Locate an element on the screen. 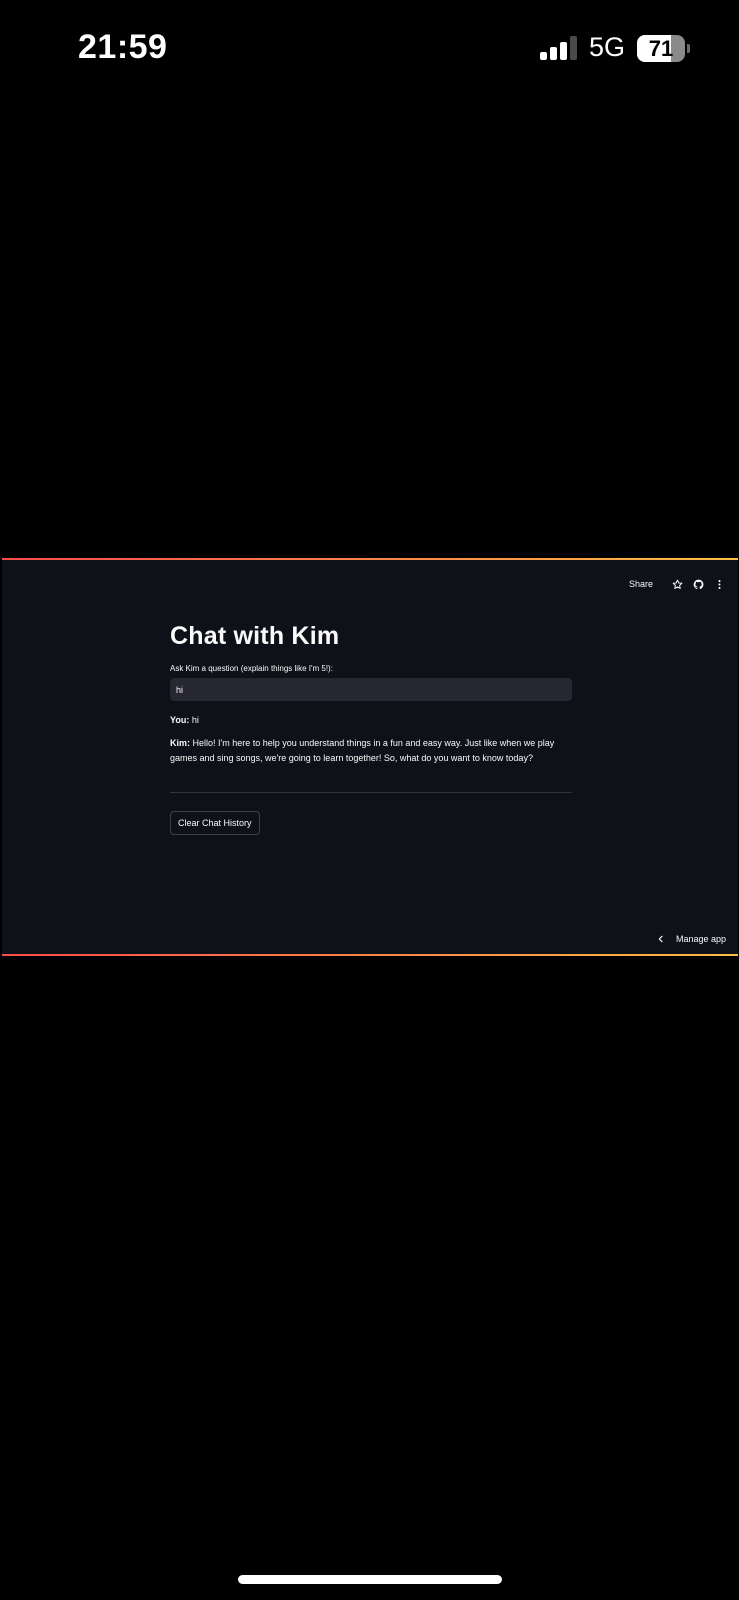  battery-icon: 71 is located at coordinates (661, 48).